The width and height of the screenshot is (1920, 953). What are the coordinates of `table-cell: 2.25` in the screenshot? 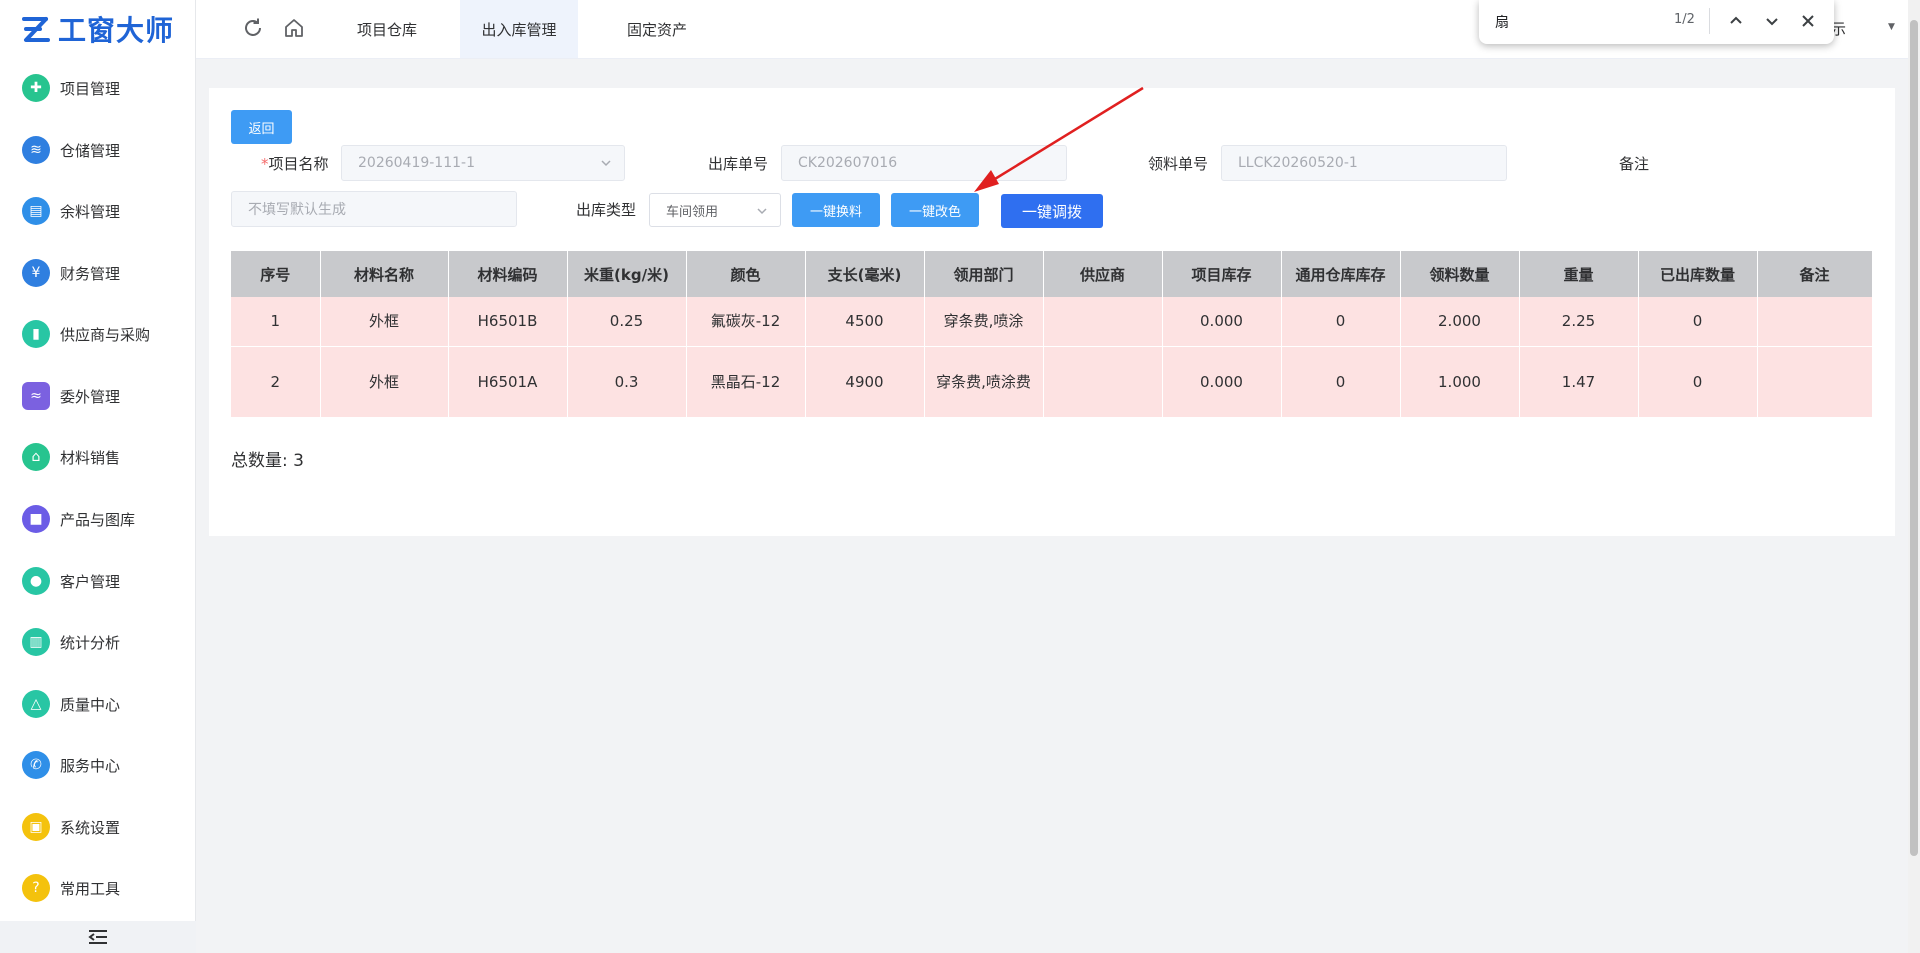 It's located at (1579, 322).